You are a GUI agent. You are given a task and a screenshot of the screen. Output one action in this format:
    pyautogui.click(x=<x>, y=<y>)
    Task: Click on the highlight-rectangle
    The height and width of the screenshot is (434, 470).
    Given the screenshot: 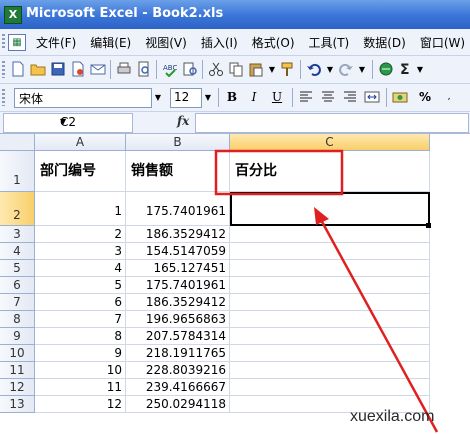 What is the action you would take?
    pyautogui.click(x=279, y=172)
    